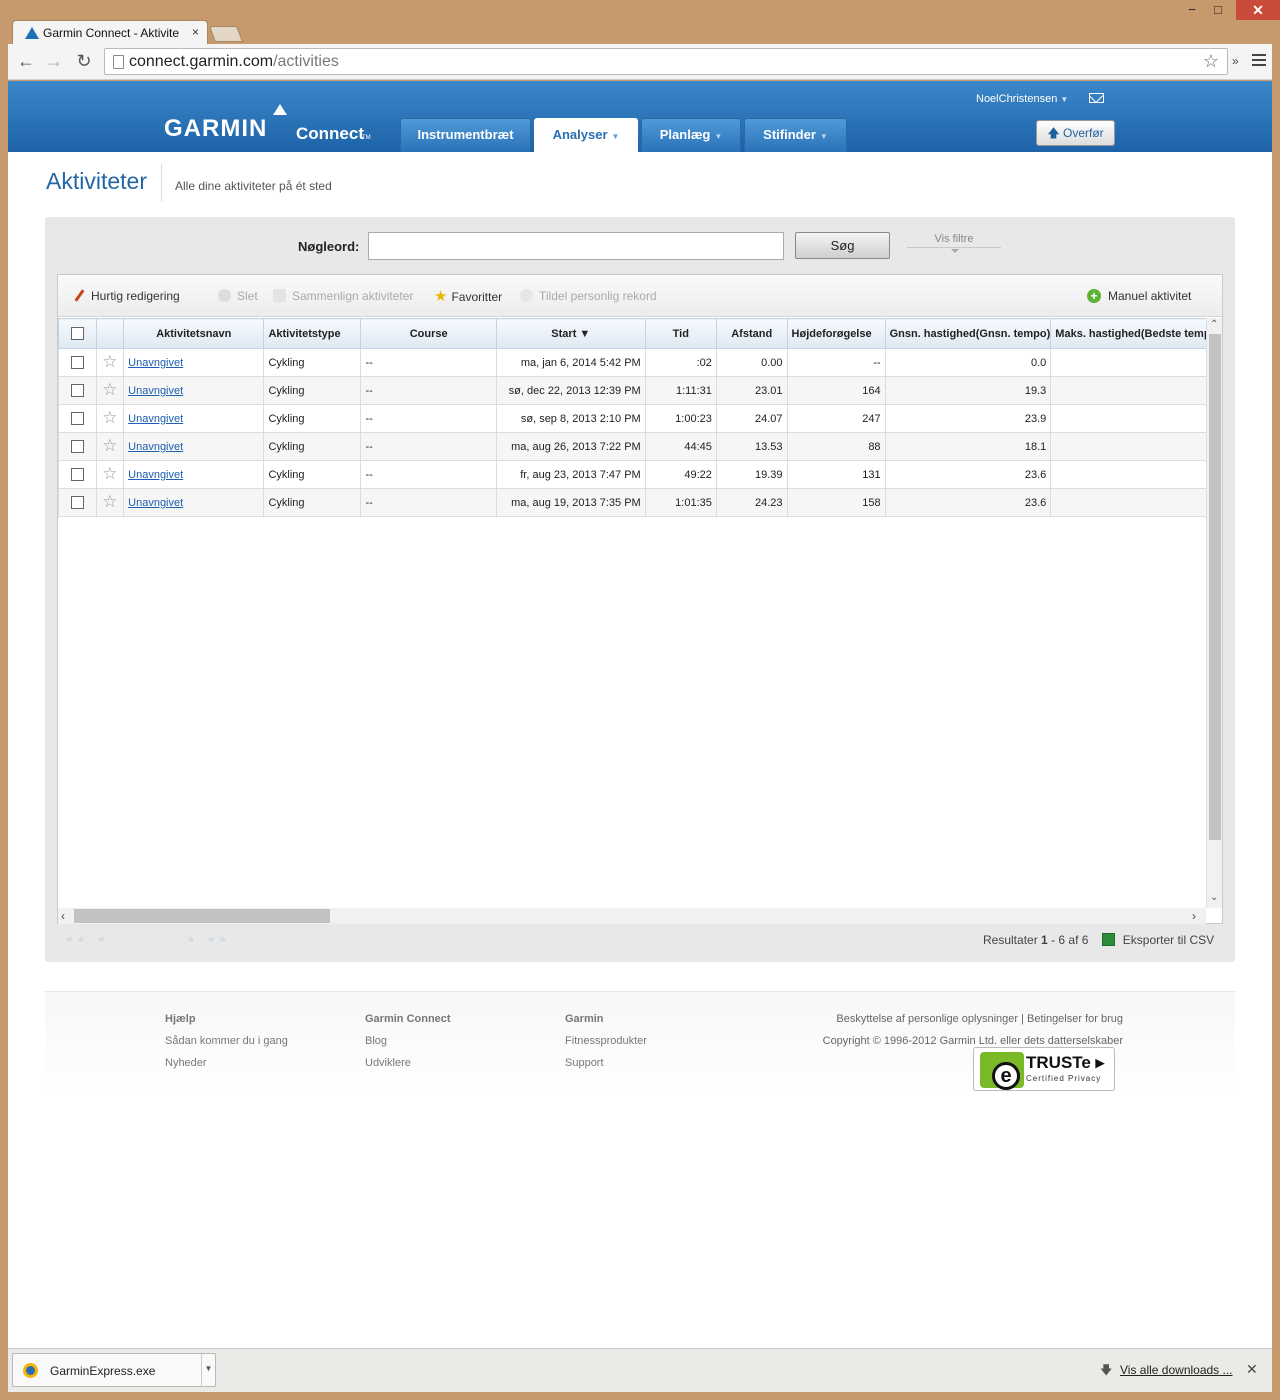 This screenshot has height=1400, width=1280. I want to click on quick-edit-button: Hurtig redigering, so click(127, 296).